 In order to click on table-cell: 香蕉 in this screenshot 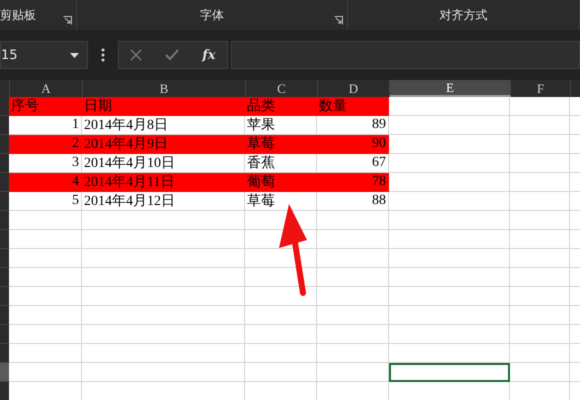, I will do `click(281, 163)`.